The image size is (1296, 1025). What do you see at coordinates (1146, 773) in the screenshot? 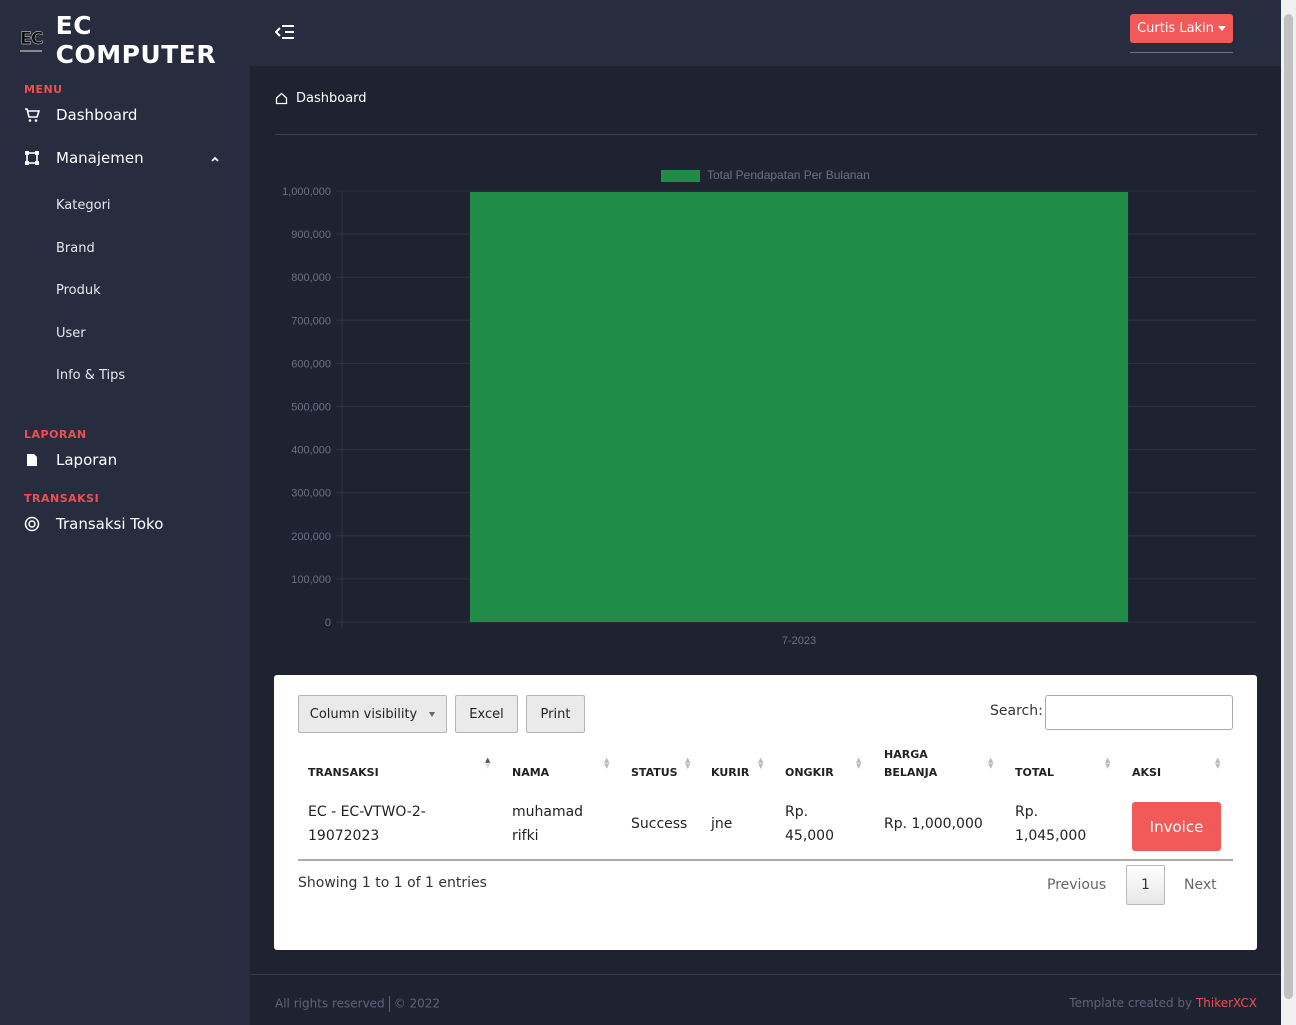
I see `column-header-aksi: AKSI` at bounding box center [1146, 773].